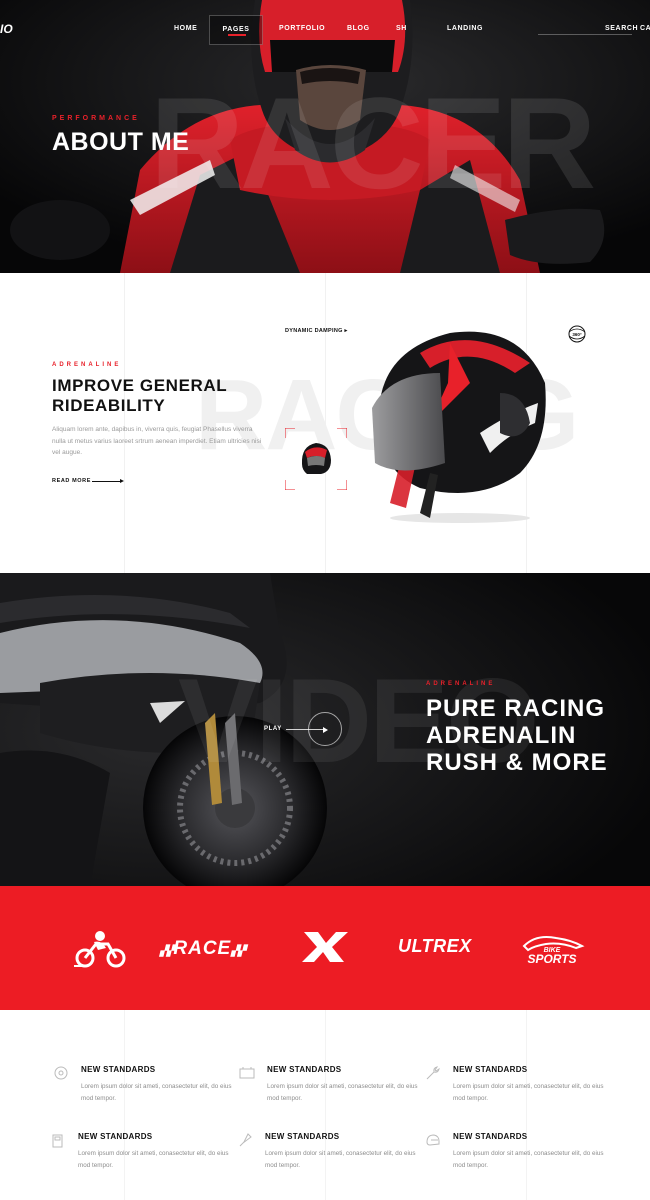  What do you see at coordinates (302, 28) in the screenshot?
I see `nav-item-portfolio: PORTFOLIO` at bounding box center [302, 28].